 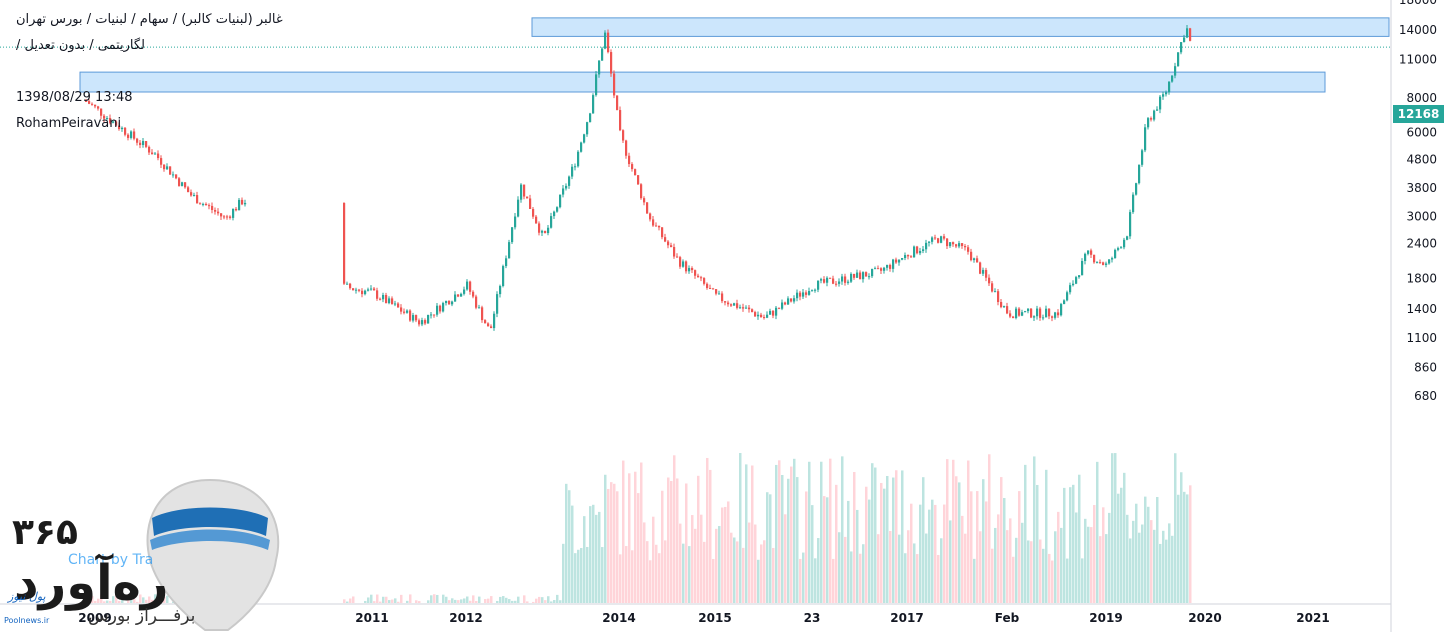 I want to click on logo-subtitle: برفـــراز بورس, so click(x=142, y=616).